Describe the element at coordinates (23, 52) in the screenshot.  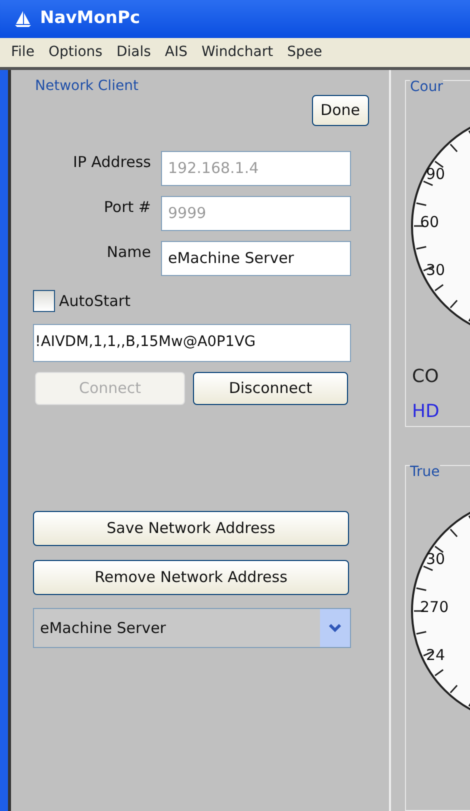
I see `menu-item: File` at that location.